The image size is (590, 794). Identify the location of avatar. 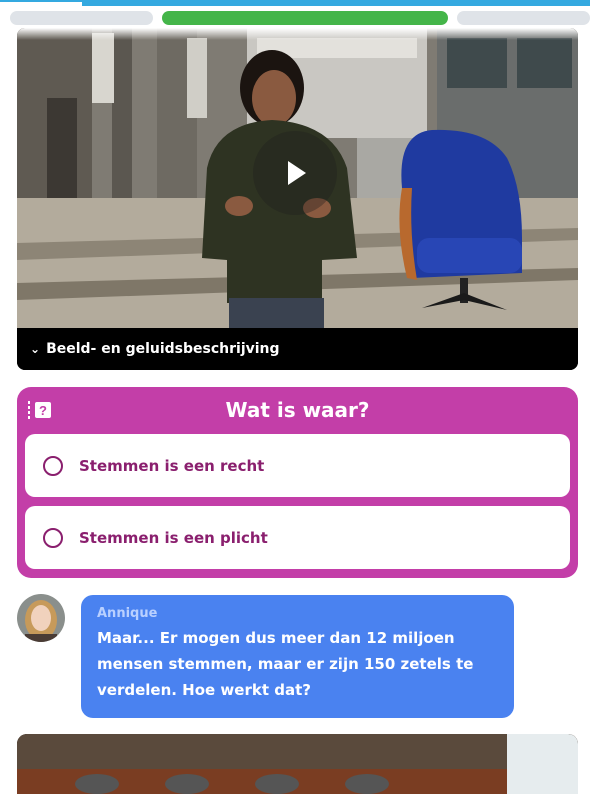
(41, 618).